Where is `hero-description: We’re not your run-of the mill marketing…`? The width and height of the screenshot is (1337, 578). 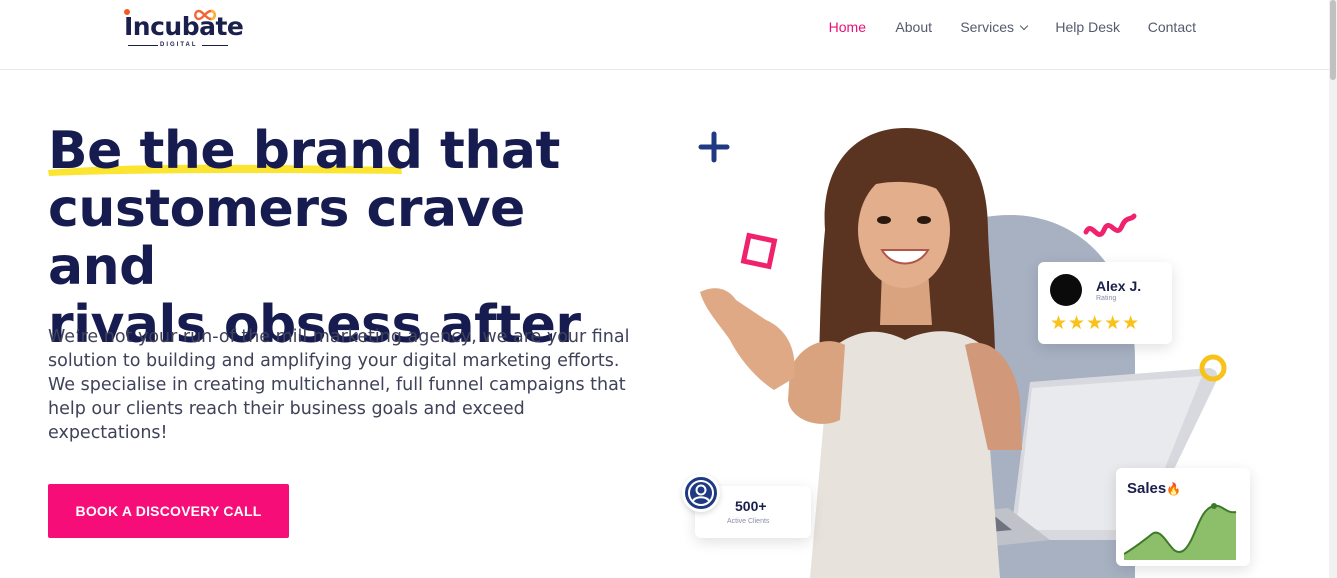 hero-description: We’re not your run-of the mill marketing… is located at coordinates (339, 385).